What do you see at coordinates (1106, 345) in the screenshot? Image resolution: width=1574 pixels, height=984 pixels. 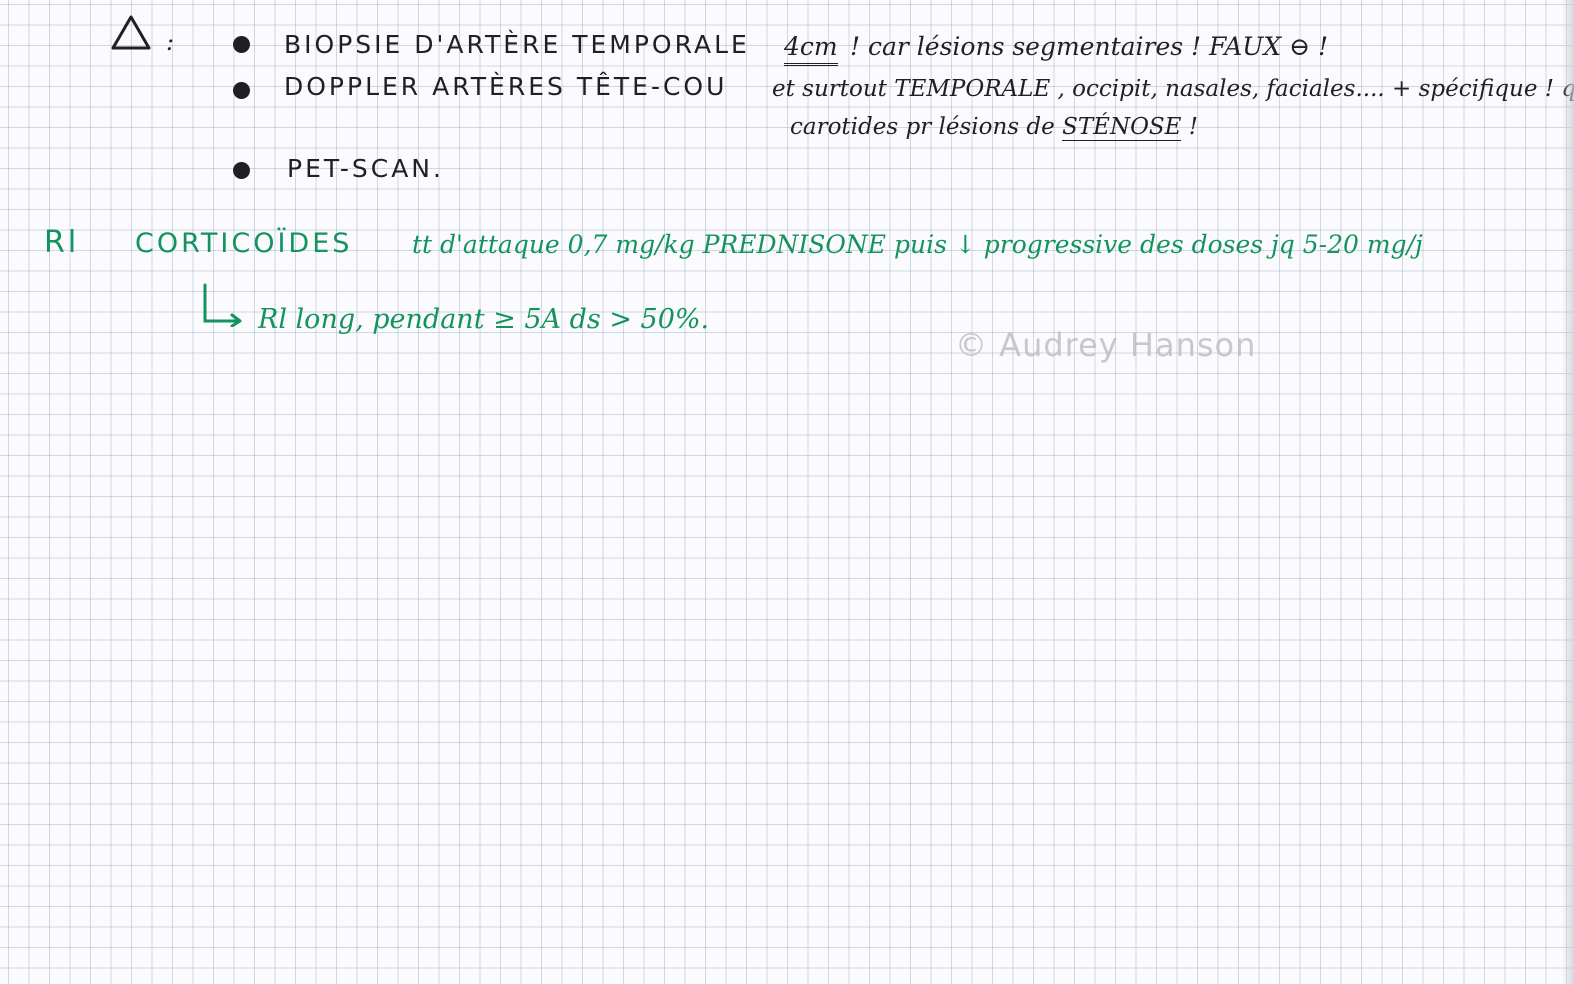 I see `copyright-watermark: © Audrey Hanson` at bounding box center [1106, 345].